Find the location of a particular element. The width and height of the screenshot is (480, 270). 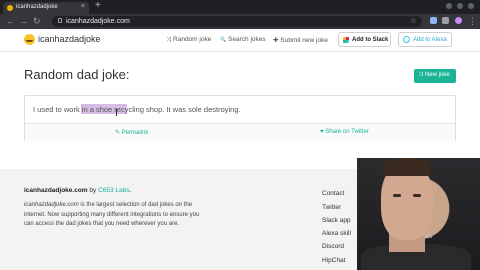

tab-title: icanhazdadjoke is located at coordinates (37, 7).